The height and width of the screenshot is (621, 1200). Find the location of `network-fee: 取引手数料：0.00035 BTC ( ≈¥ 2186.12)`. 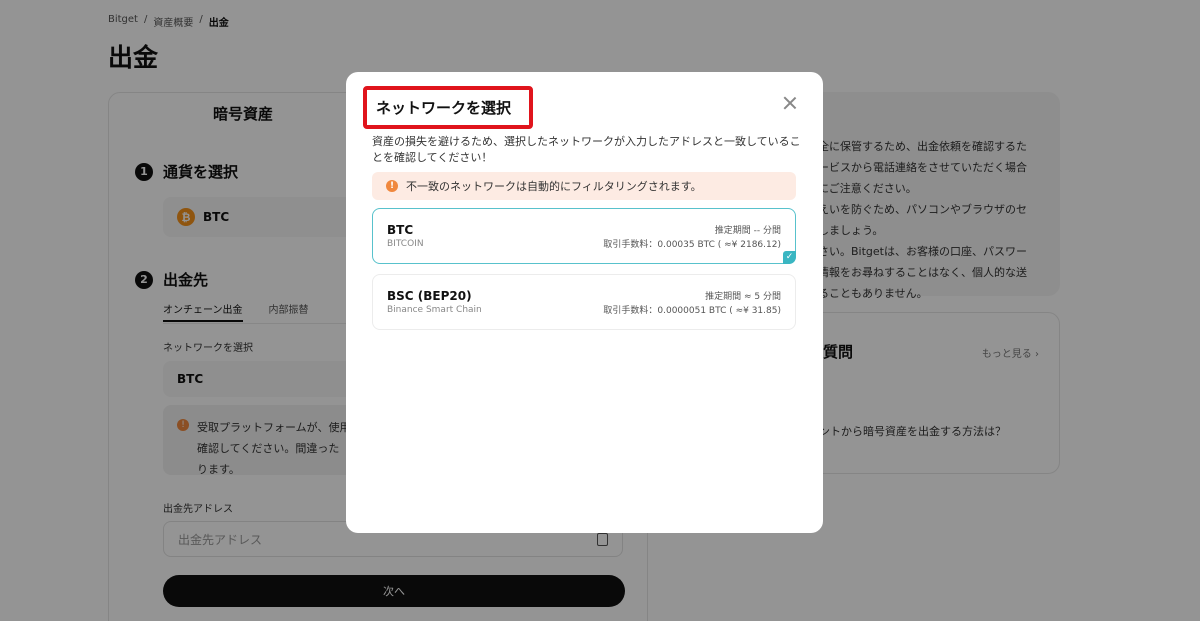

network-fee: 取引手数料：0.00035 BTC ( ≈¥ 2186.12) is located at coordinates (692, 245).